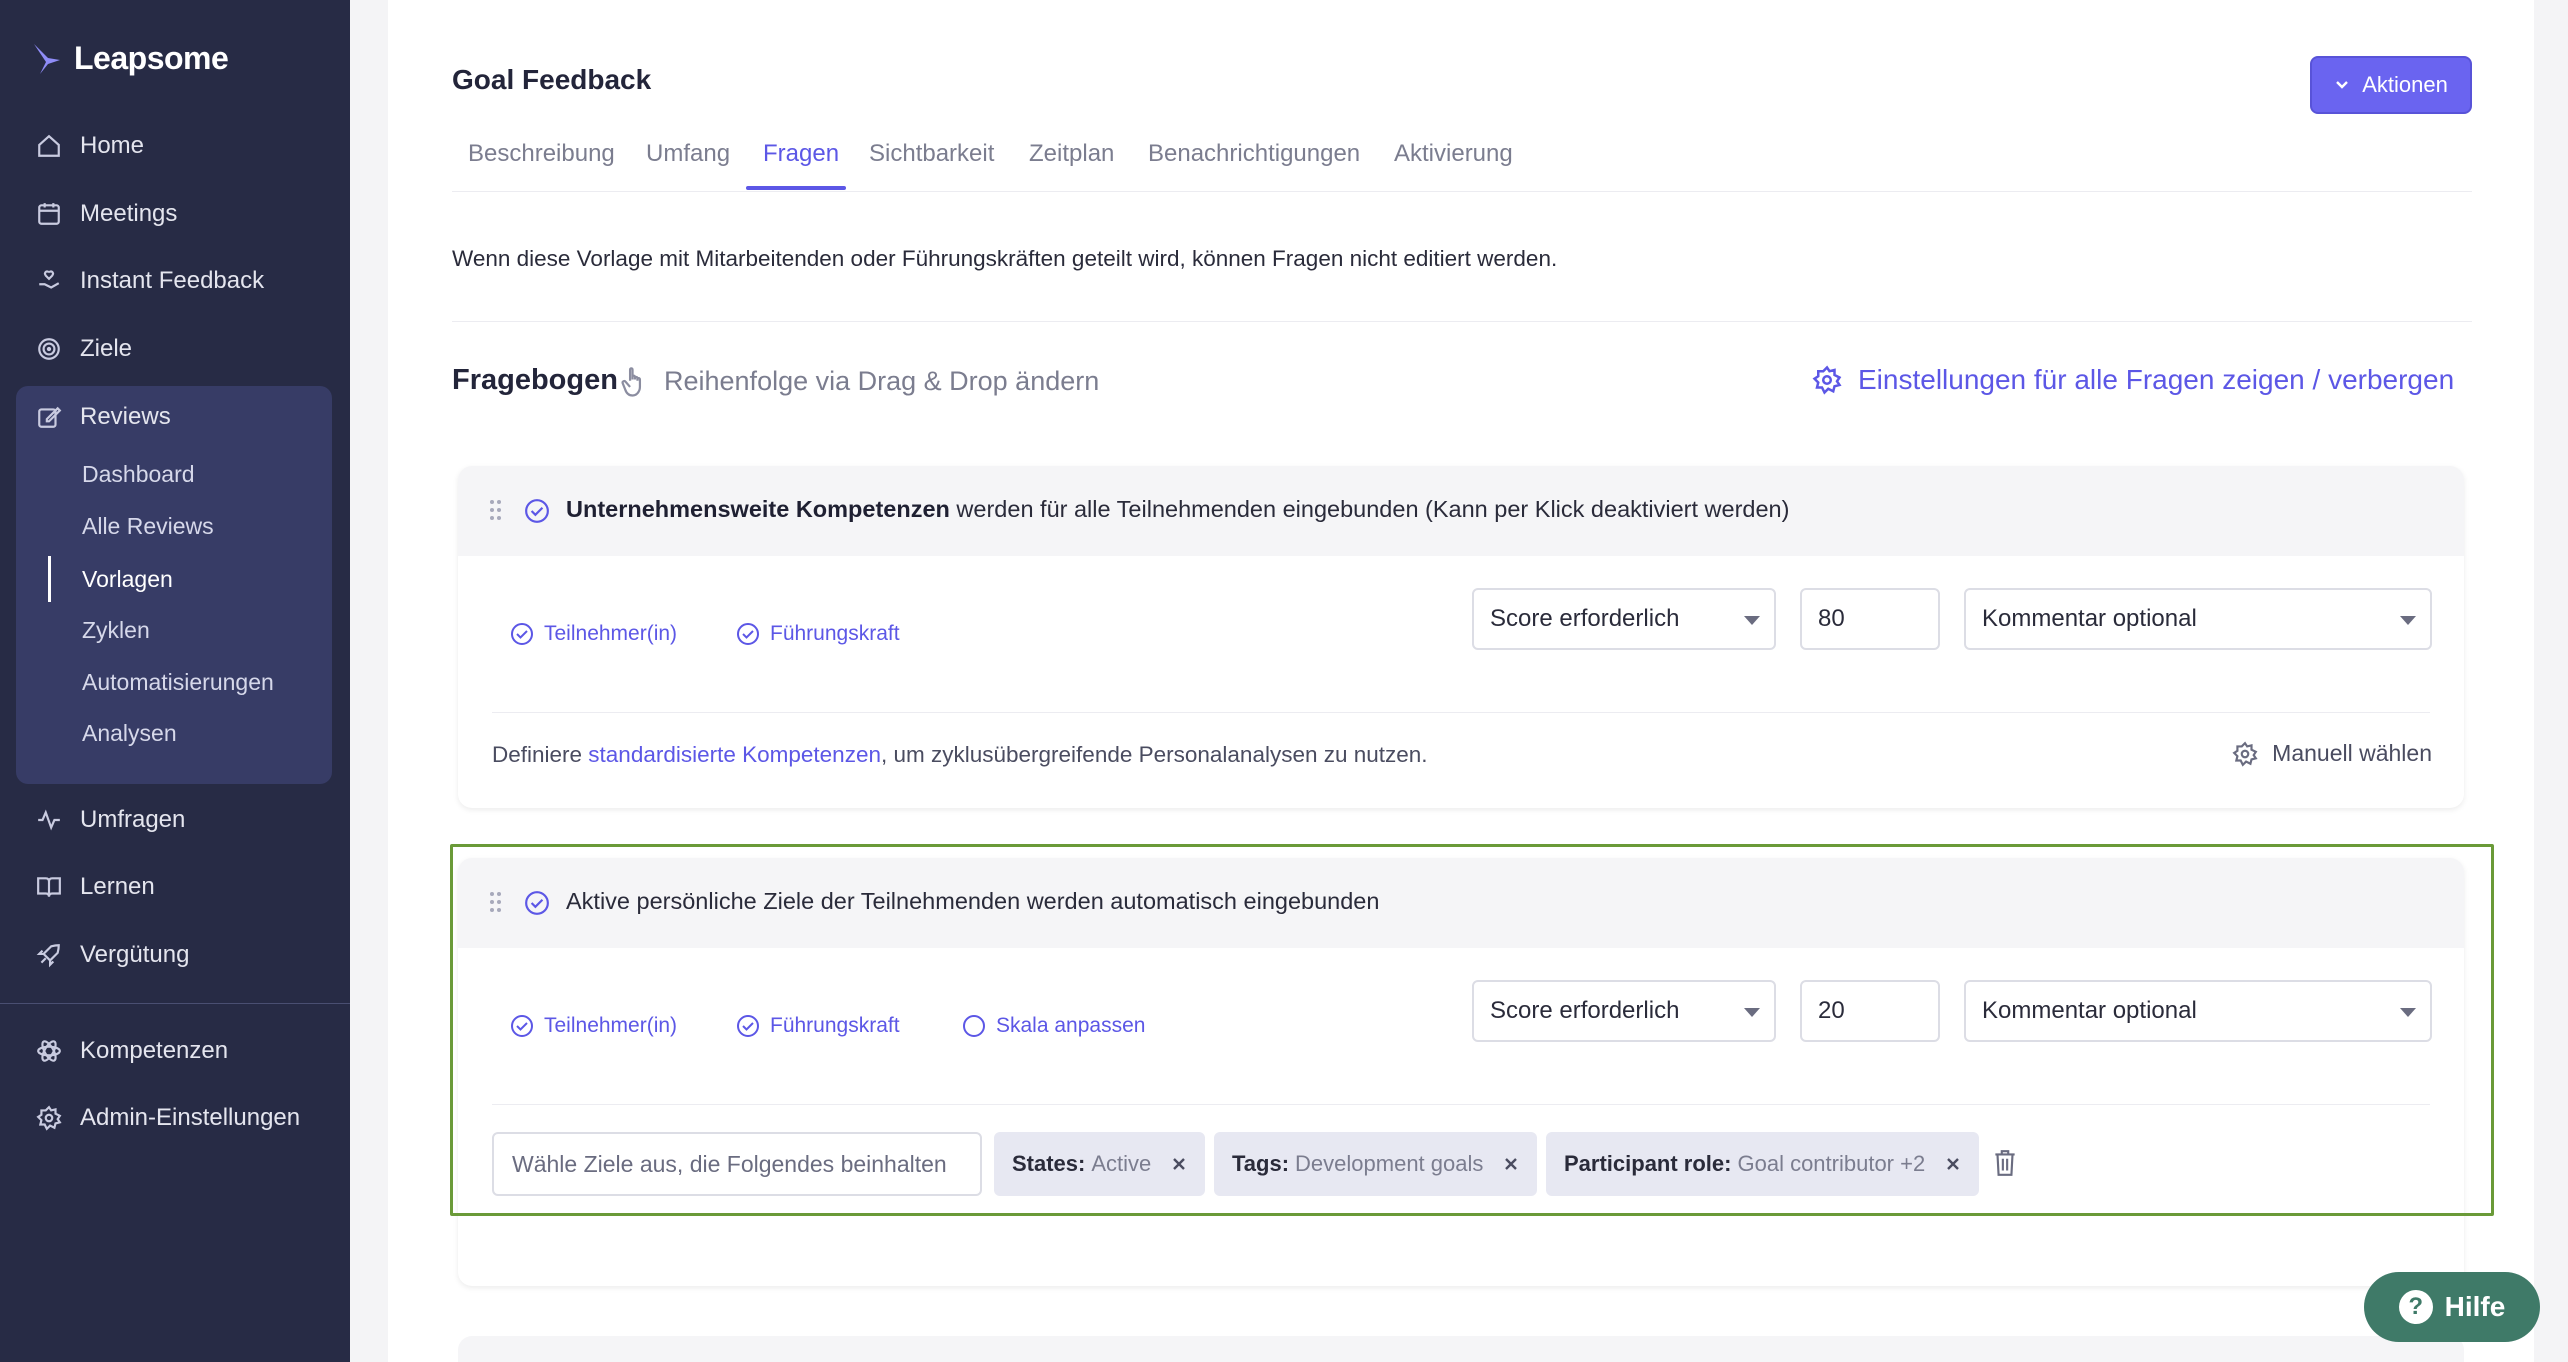 The image size is (2568, 1362). I want to click on sidebar-item-home: Home, so click(90, 146).